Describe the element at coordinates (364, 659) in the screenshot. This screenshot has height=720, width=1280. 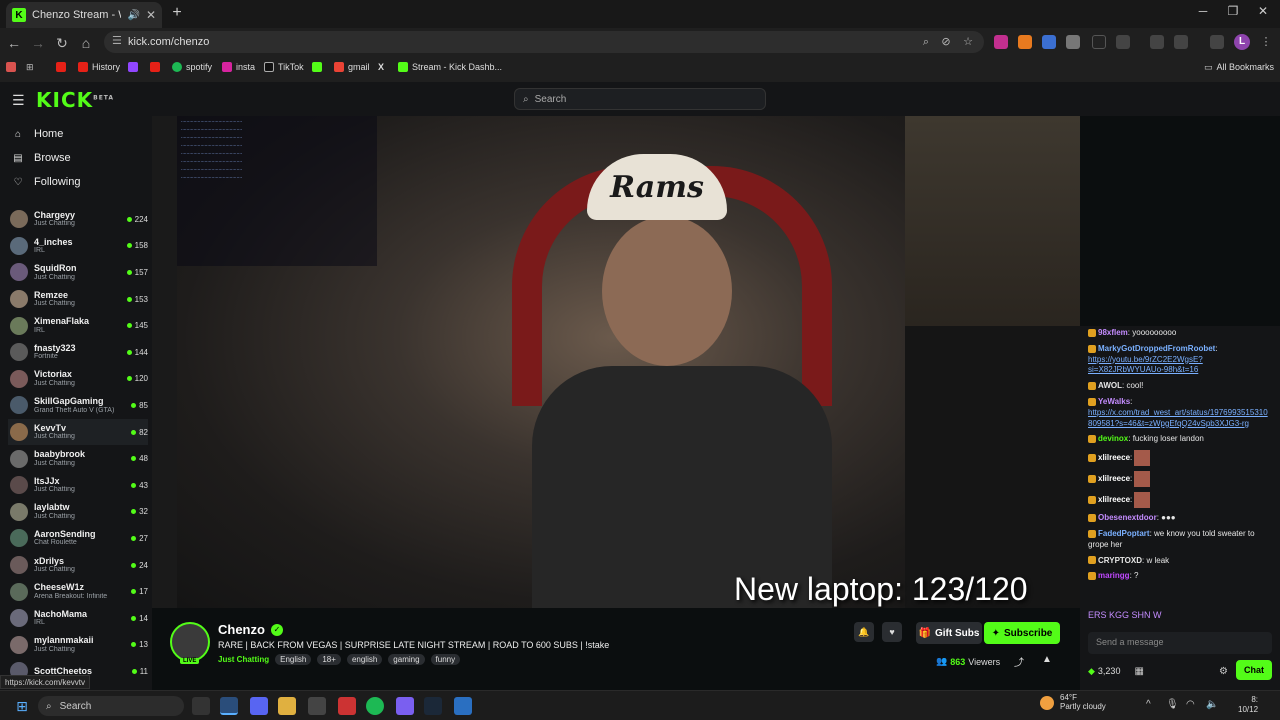
I see `tag: english` at that location.